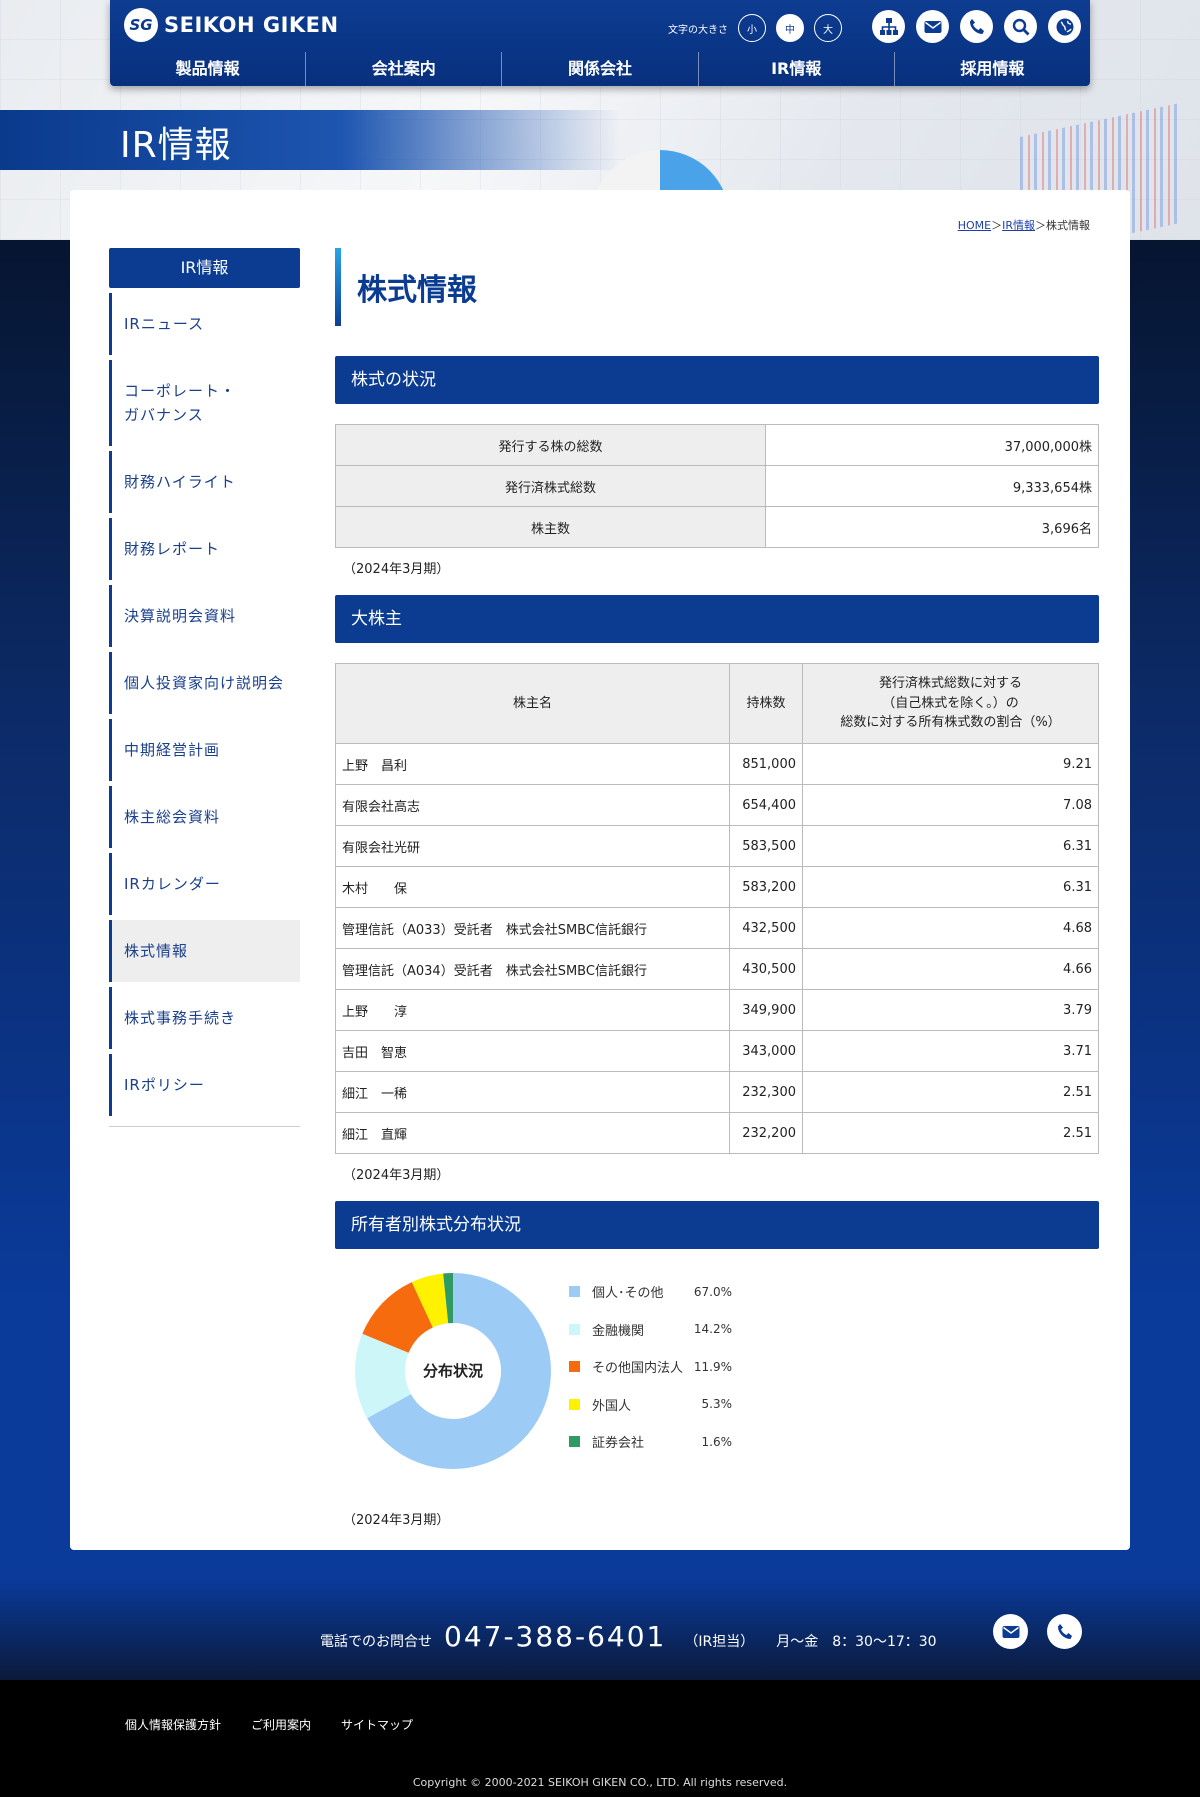 The height and width of the screenshot is (1797, 1200). Describe the element at coordinates (532, 805) in the screenshot. I see `shareholder-name-cell: 有限会社高志` at that location.